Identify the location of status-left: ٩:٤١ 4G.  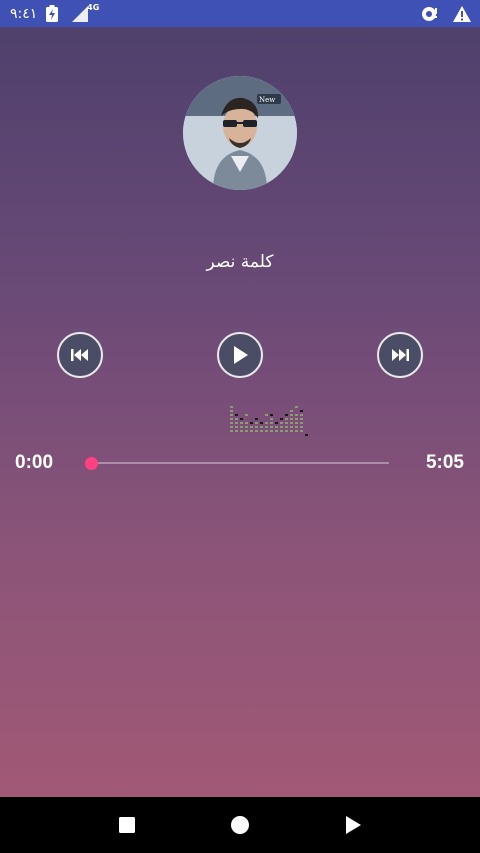
(54, 13).